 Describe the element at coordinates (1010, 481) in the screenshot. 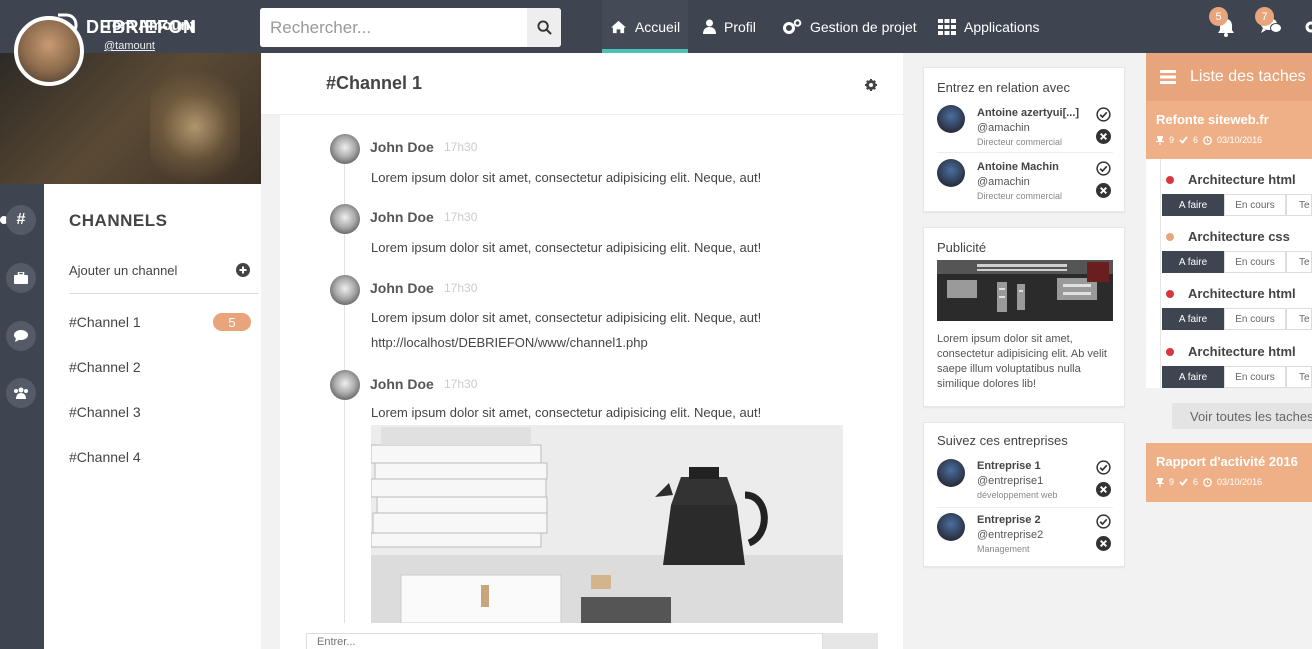

I see `company-handle: @entreprise1` at that location.